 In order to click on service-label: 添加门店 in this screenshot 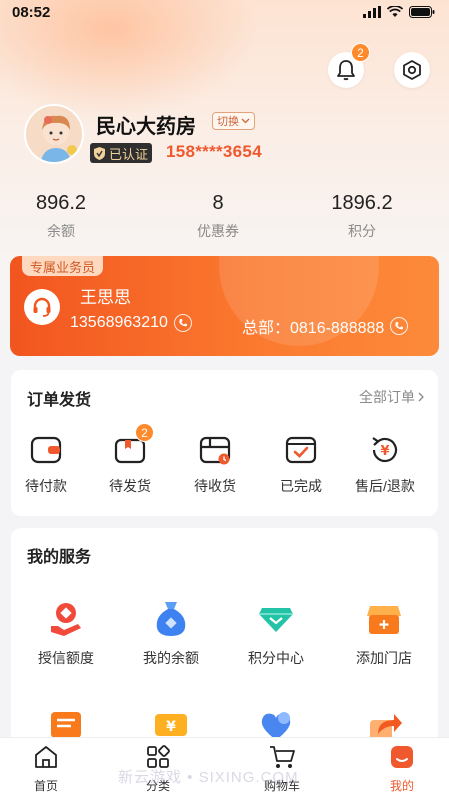, I will do `click(384, 658)`.